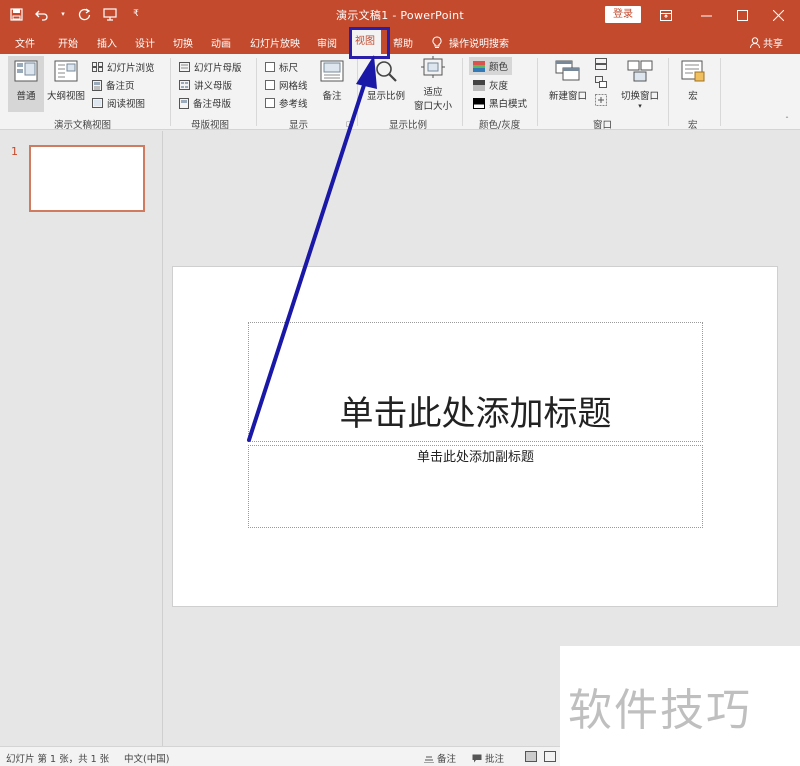 The width and height of the screenshot is (800, 766). I want to click on slide-master-icon, so click(184, 67).